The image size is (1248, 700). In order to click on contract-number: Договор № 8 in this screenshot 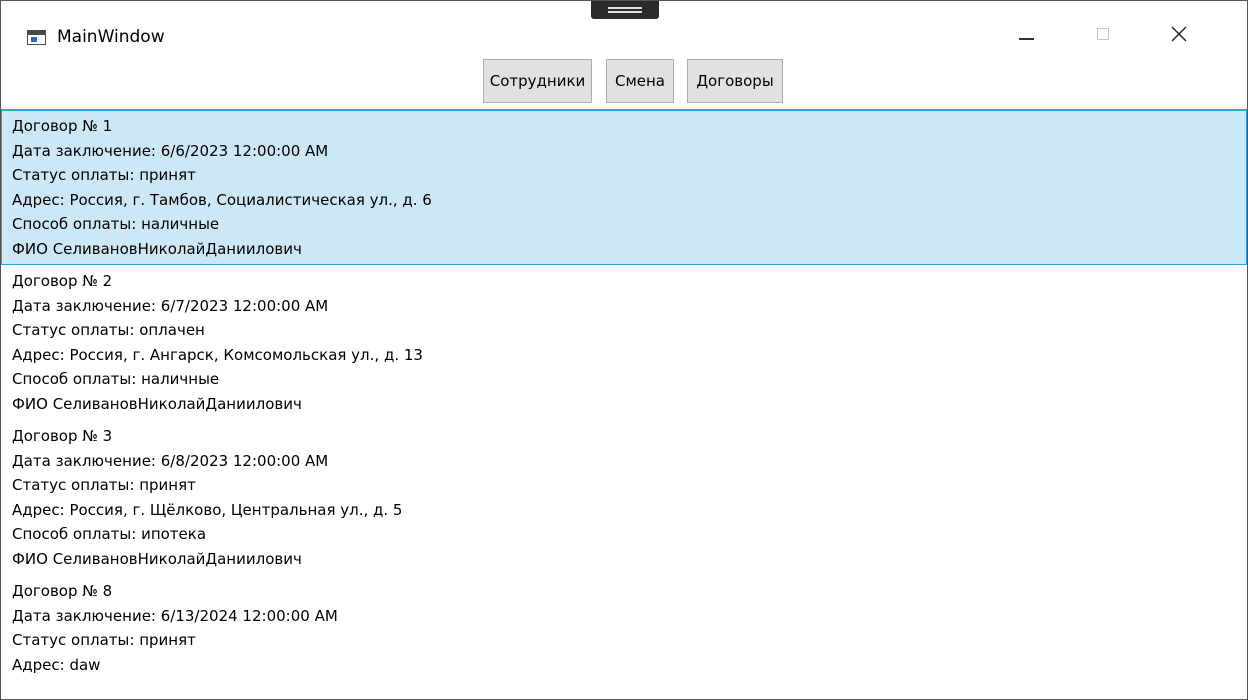, I will do `click(62, 591)`.